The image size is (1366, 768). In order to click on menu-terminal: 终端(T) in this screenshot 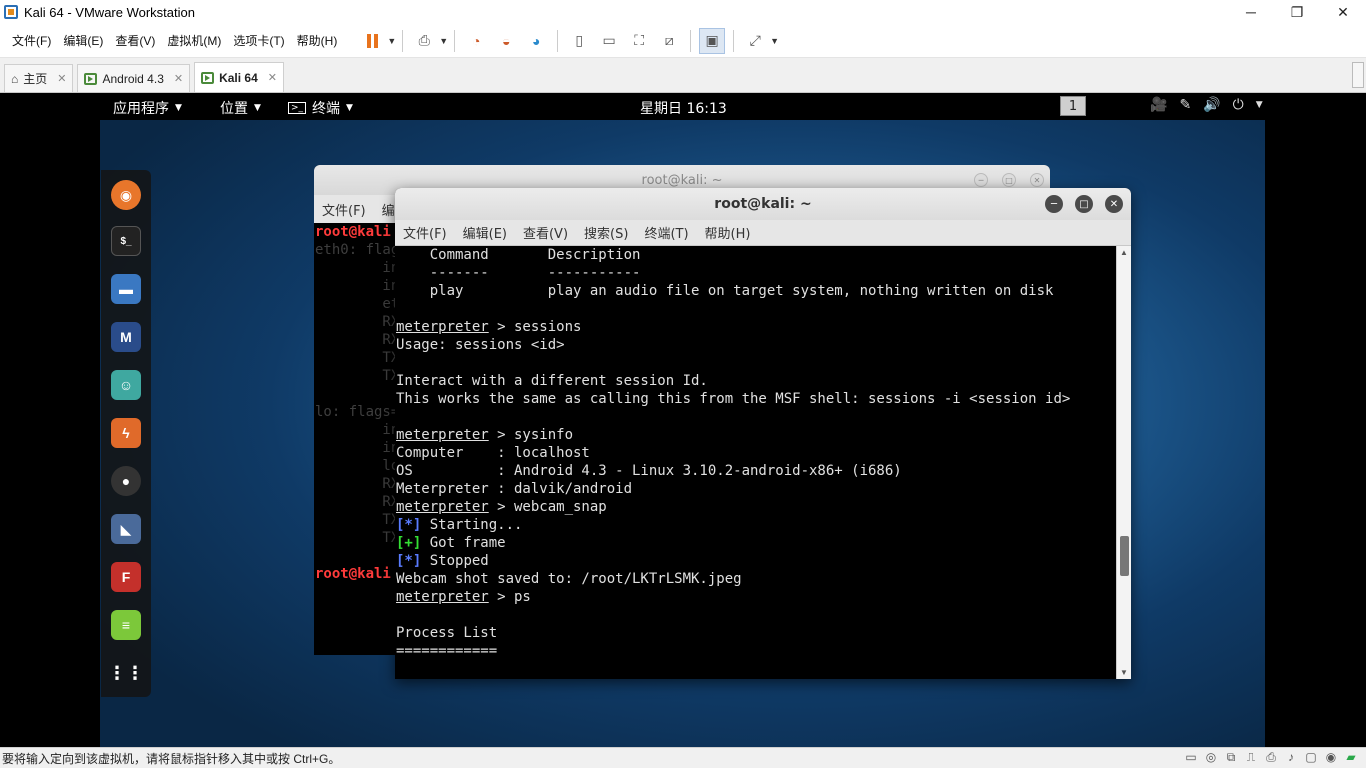, I will do `click(666, 232)`.